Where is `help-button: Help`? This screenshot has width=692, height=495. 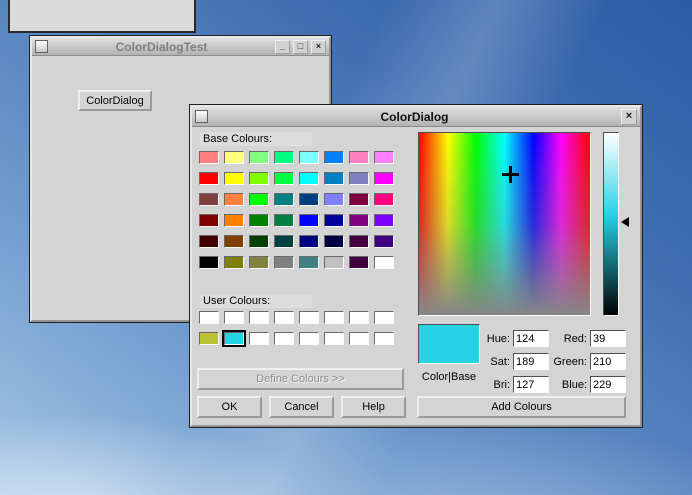
help-button: Help is located at coordinates (373, 407).